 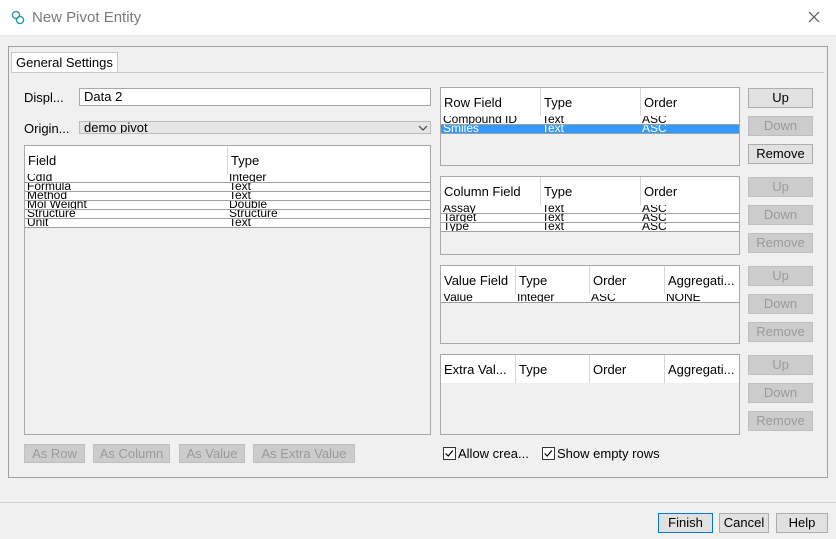 I want to click on column-header-column-field: Column Field, so click(x=490, y=191).